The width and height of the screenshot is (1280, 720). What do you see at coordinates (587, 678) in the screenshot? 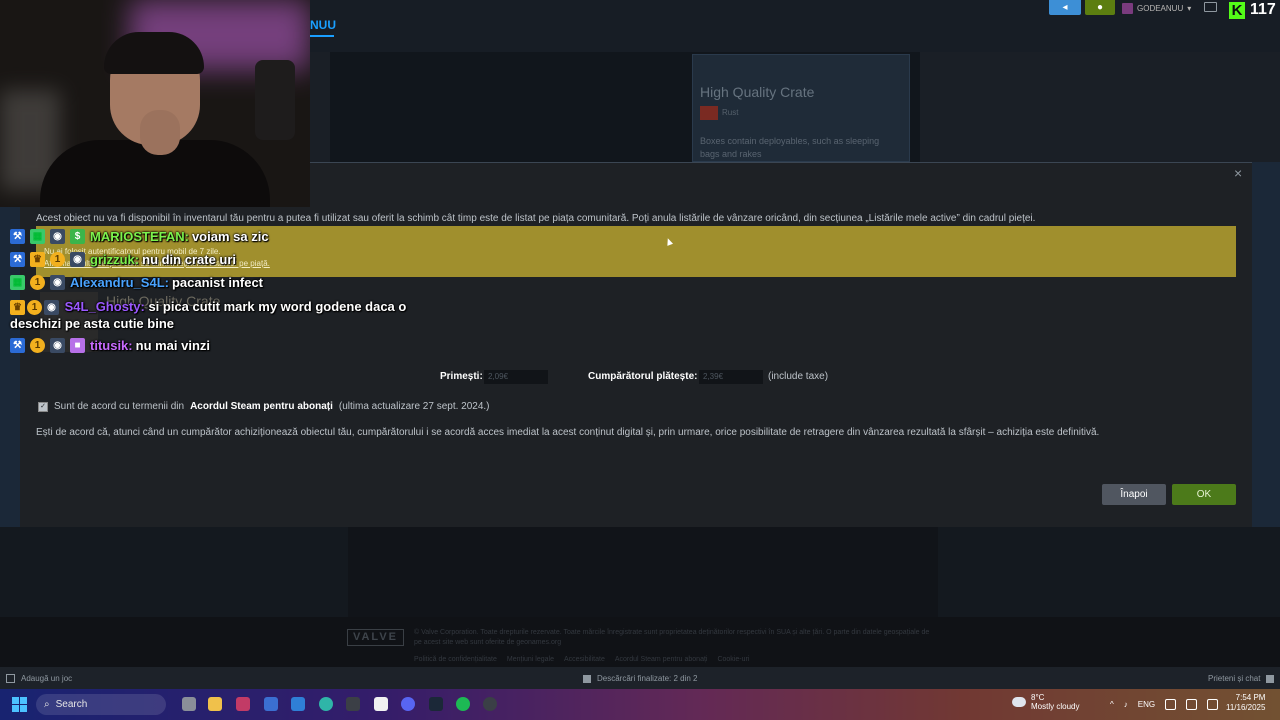
I see `download-icon` at bounding box center [587, 678].